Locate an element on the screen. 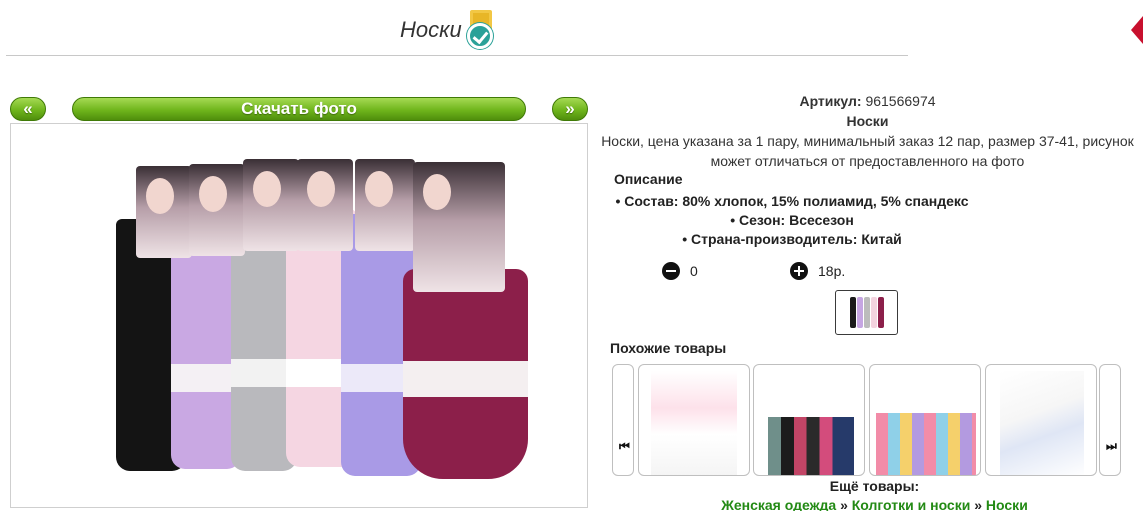 This screenshot has width=1143, height=511. more-heading: Ещё товары: is located at coordinates (874, 486).